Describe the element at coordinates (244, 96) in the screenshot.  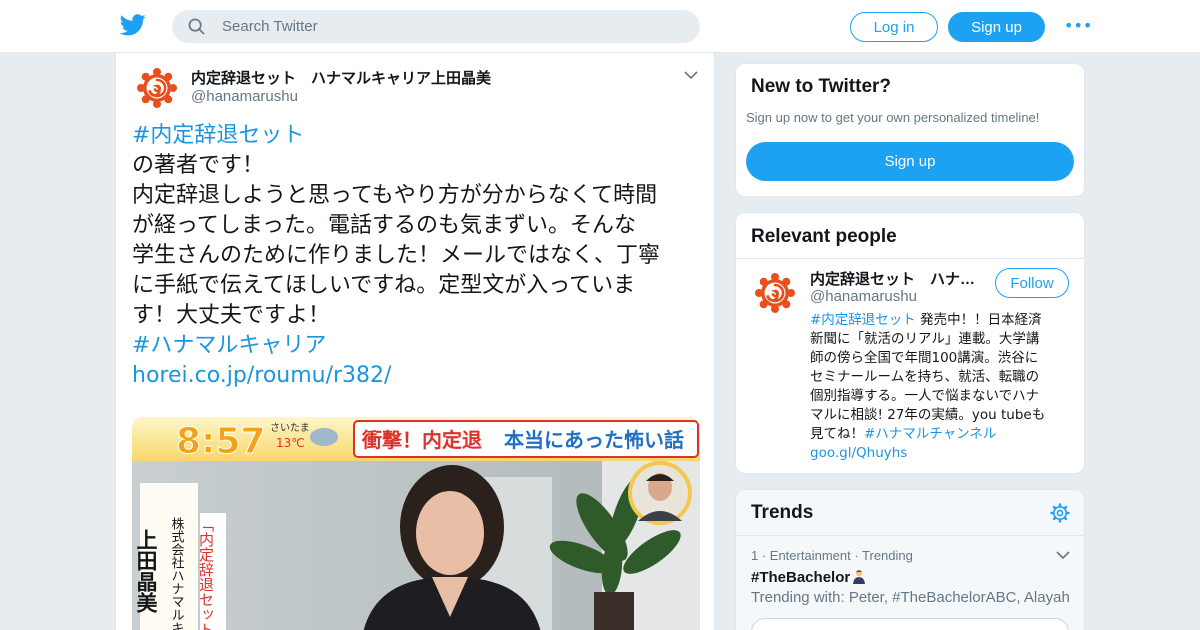
I see `tweet-author-handle: @hanamarushu` at that location.